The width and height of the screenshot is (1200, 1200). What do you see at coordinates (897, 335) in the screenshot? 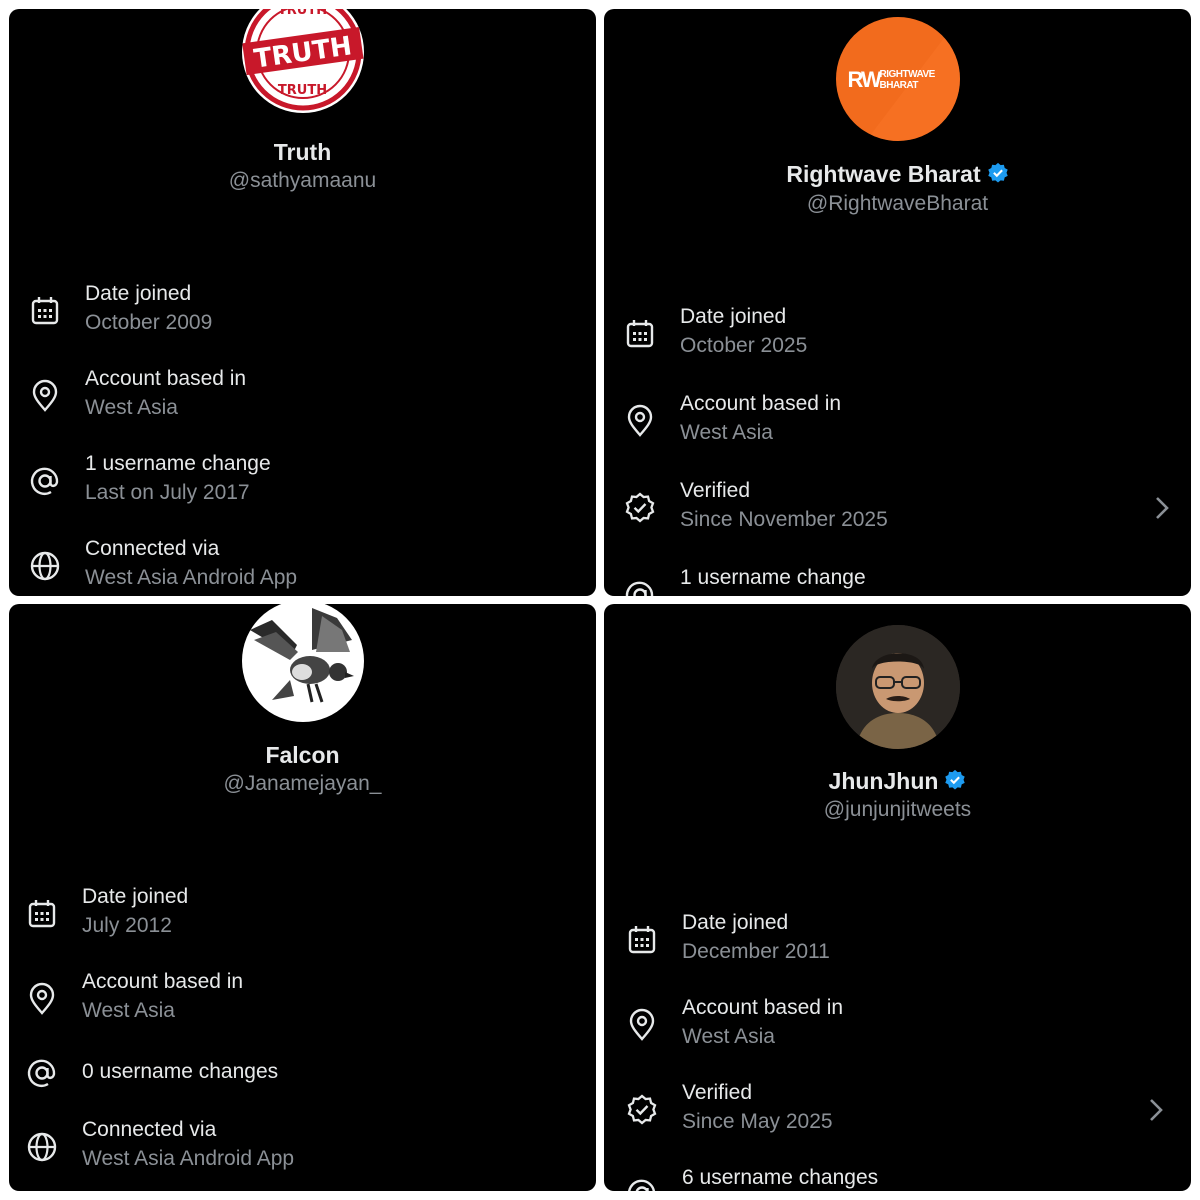
I see `about-row-date-joined: Date joined October 2025` at bounding box center [897, 335].